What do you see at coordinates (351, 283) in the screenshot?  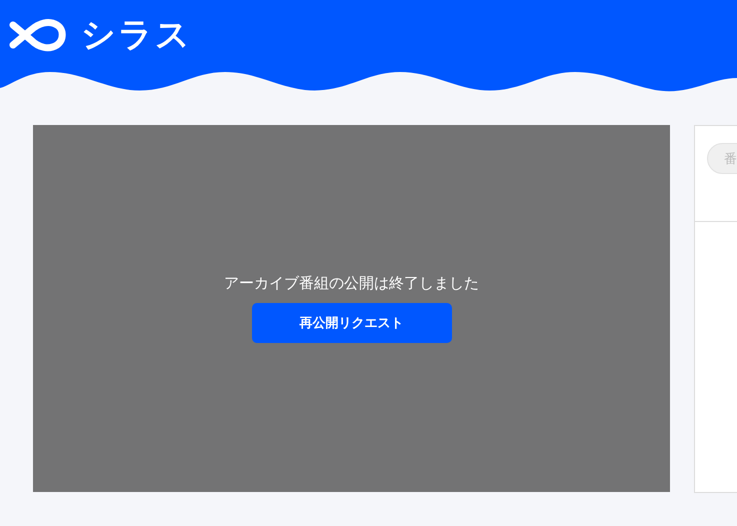 I see `archive-ended-message: アーカイブ番組の公開は終了しました` at bounding box center [351, 283].